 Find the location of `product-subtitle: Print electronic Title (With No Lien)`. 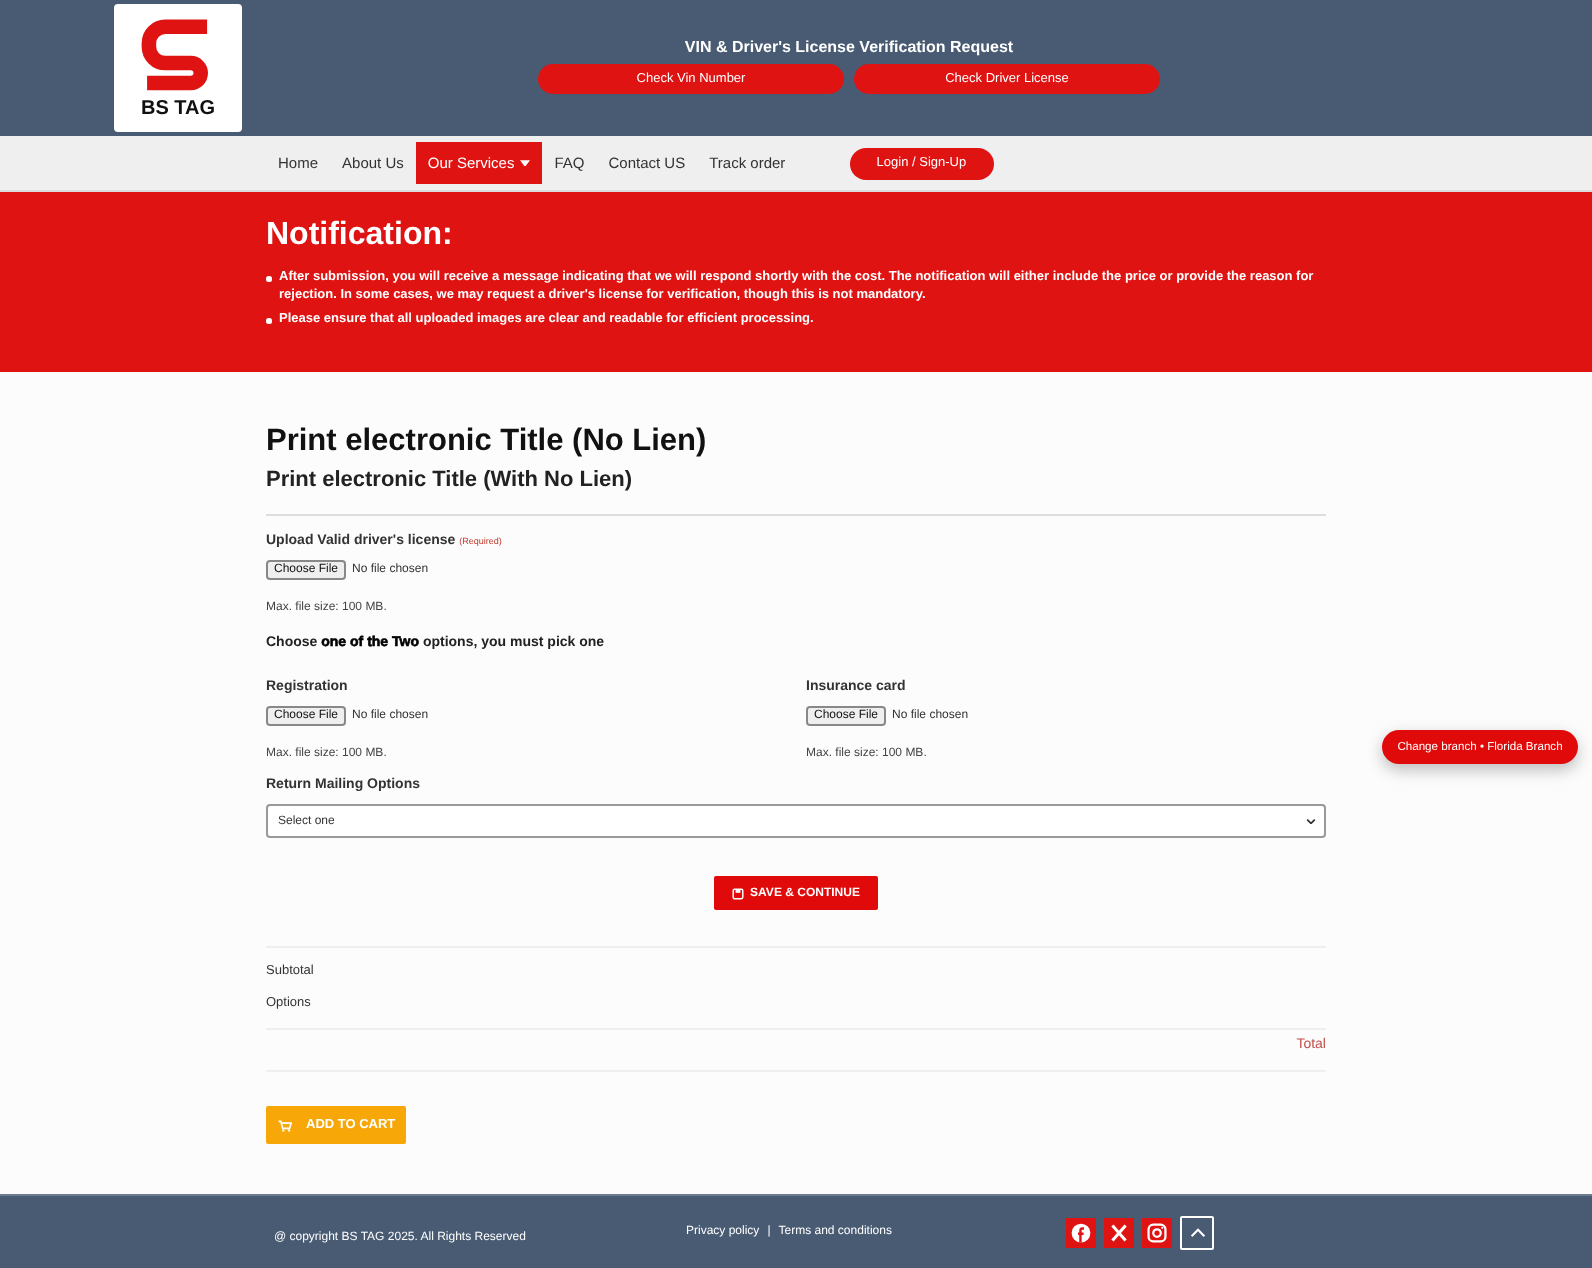

product-subtitle: Print electronic Title (With No Lien) is located at coordinates (450, 481).